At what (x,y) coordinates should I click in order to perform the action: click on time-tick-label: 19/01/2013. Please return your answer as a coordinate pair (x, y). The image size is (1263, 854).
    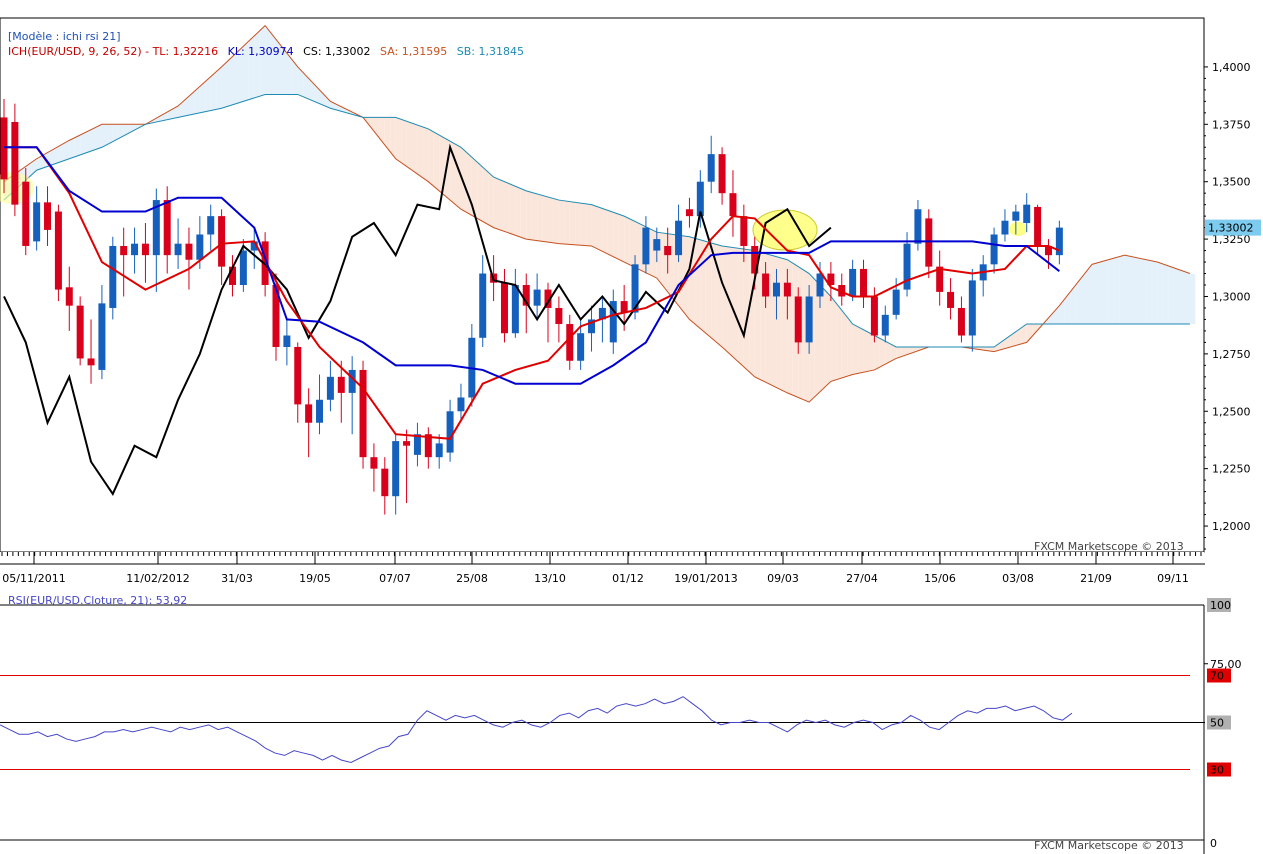
    Looking at the image, I should click on (705, 578).